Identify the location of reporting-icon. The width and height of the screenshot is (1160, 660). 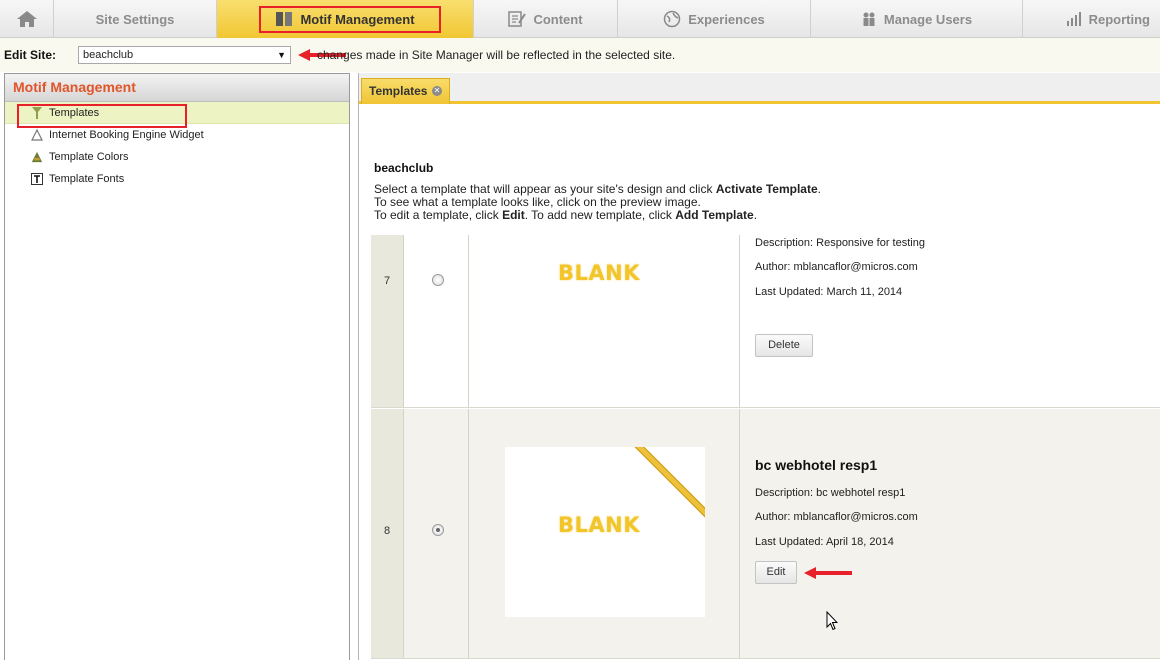
(1074, 19).